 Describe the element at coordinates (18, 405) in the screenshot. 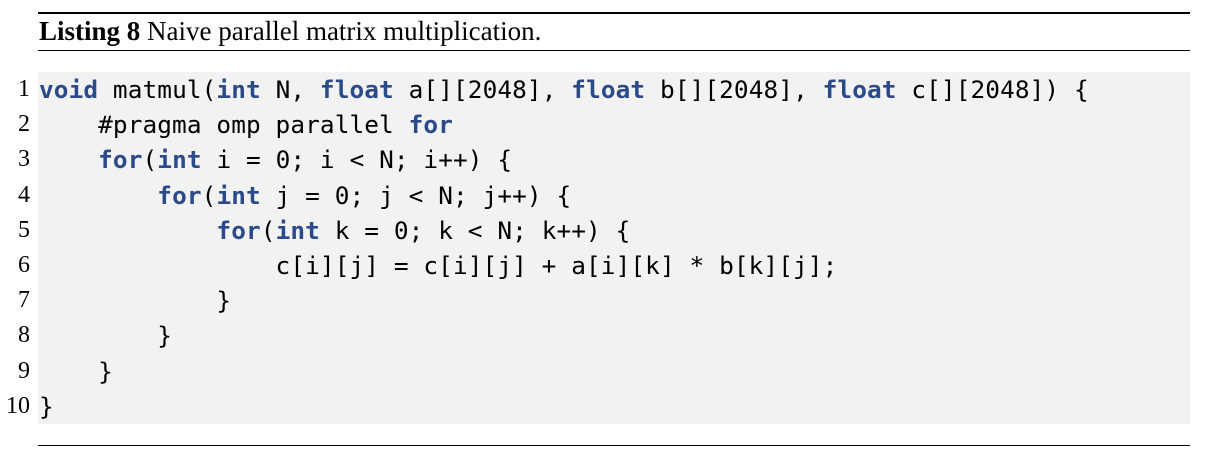

I see `line-number: 10` at that location.